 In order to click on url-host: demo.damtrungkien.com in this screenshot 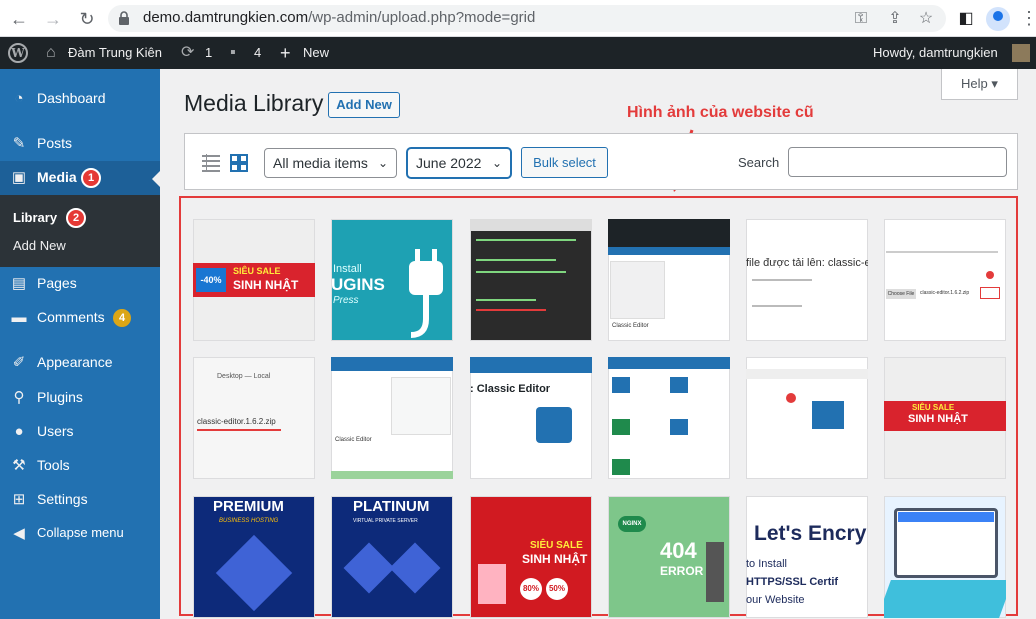, I will do `click(226, 17)`.